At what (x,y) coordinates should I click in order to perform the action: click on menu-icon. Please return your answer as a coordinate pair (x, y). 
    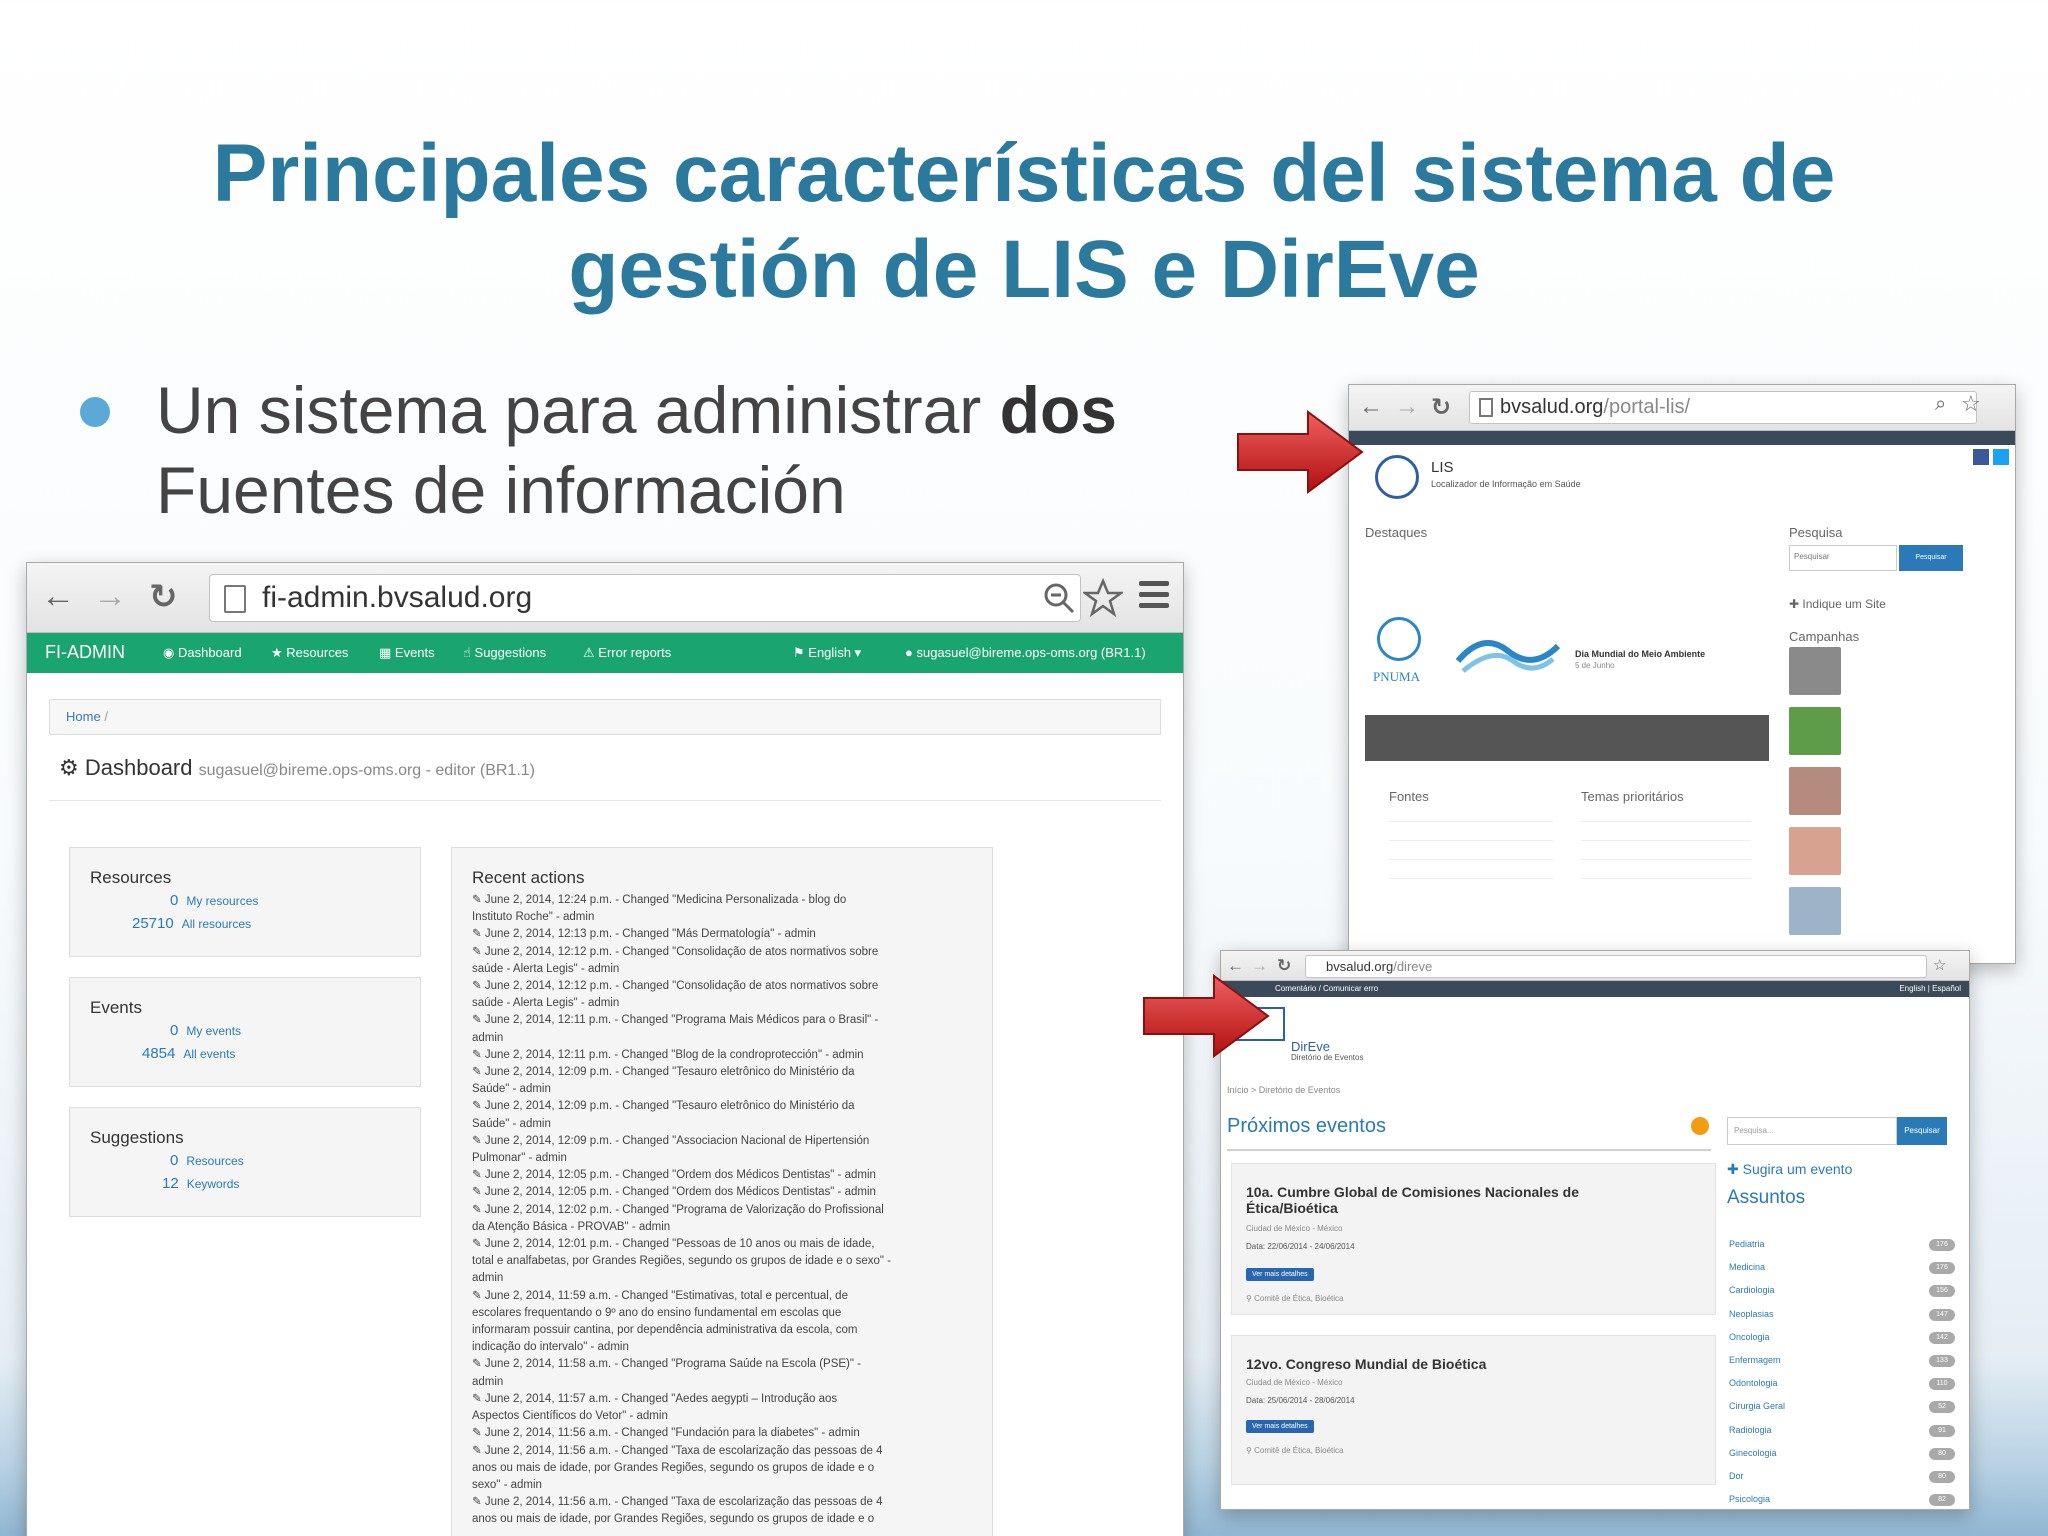
    Looking at the image, I should click on (1154, 597).